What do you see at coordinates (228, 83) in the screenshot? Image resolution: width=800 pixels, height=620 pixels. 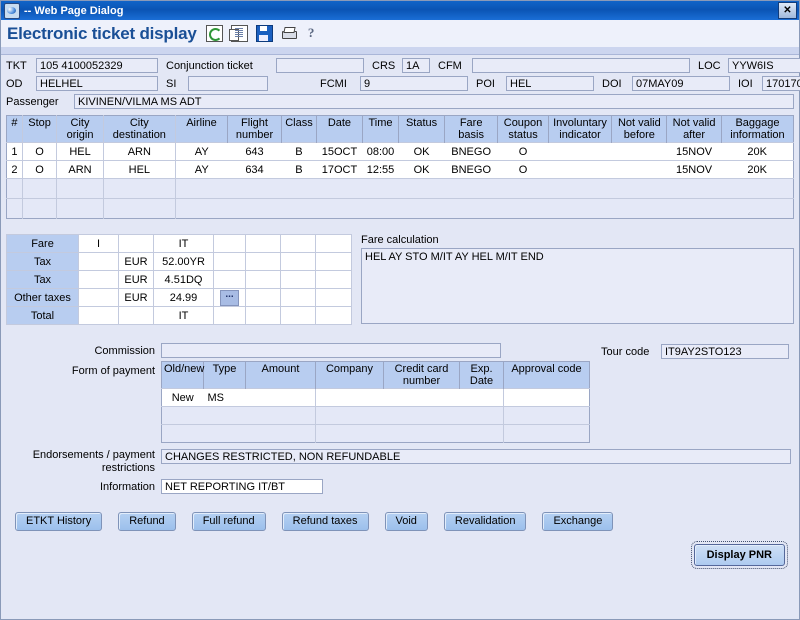 I see `si-field` at bounding box center [228, 83].